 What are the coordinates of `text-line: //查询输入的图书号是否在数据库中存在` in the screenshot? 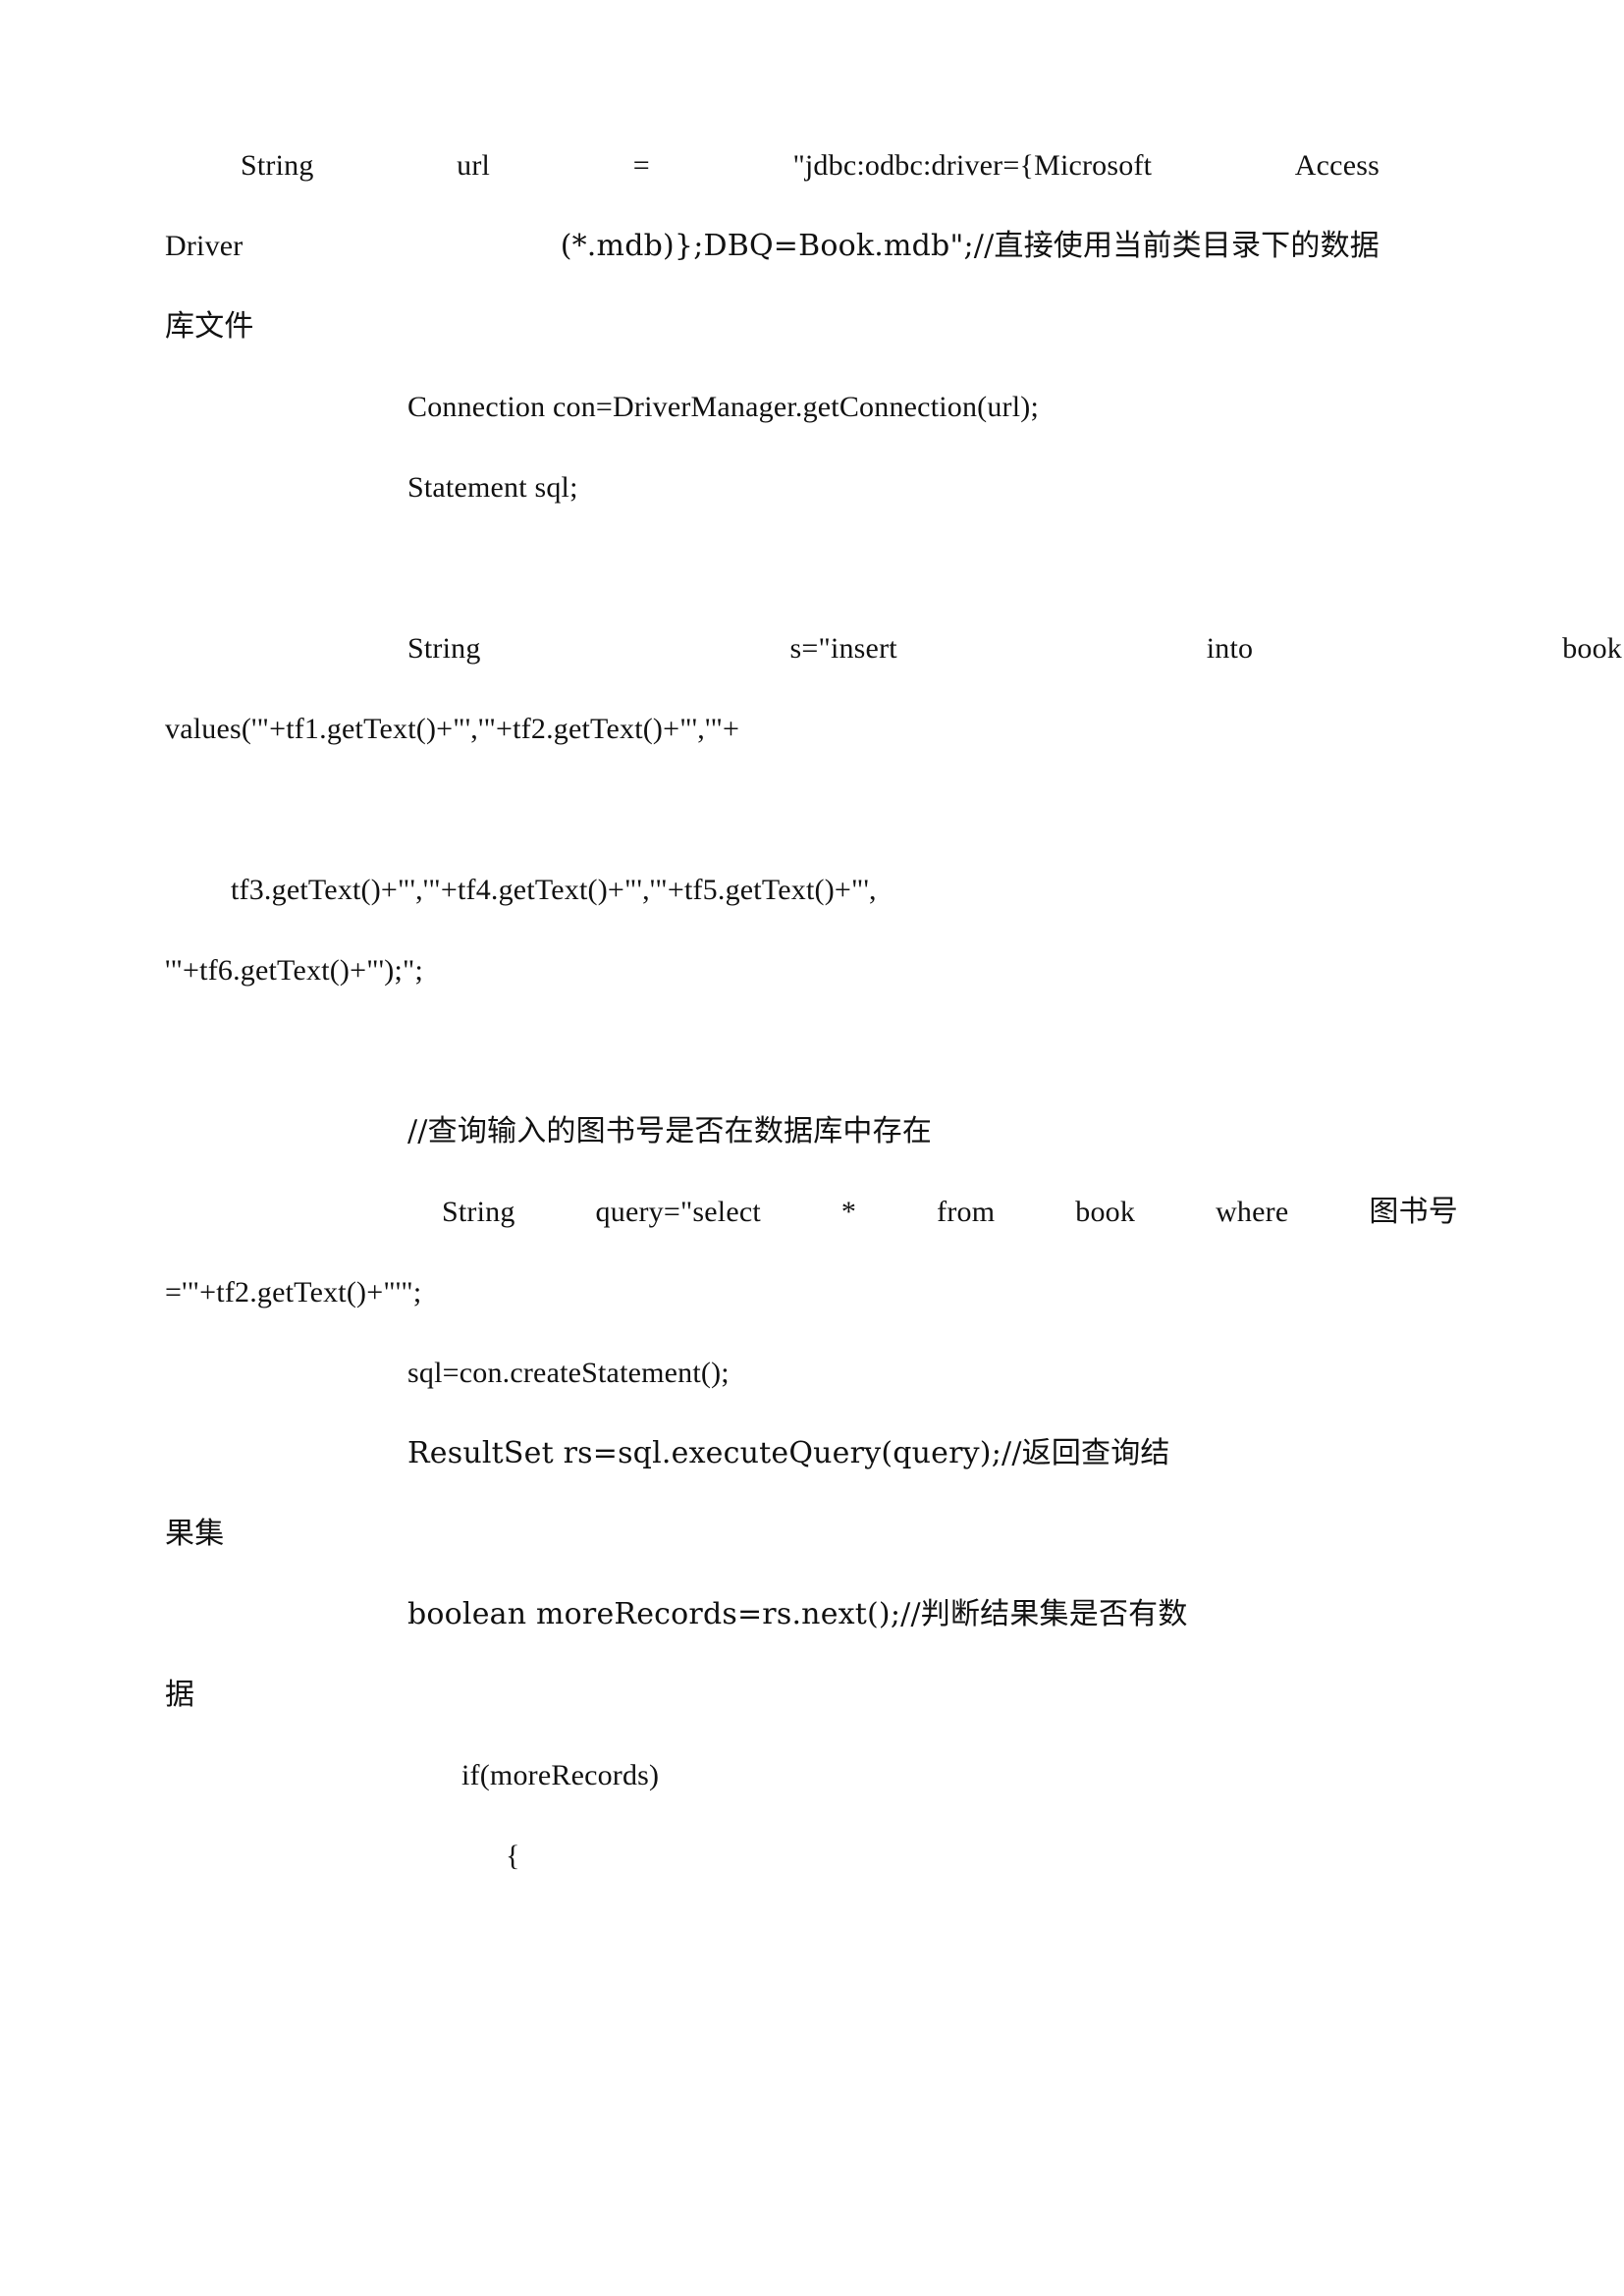 It's located at (670, 1131).